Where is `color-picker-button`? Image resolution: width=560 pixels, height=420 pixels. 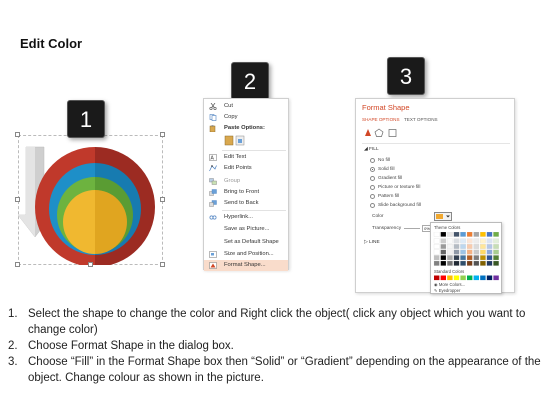 color-picker-button is located at coordinates (443, 216).